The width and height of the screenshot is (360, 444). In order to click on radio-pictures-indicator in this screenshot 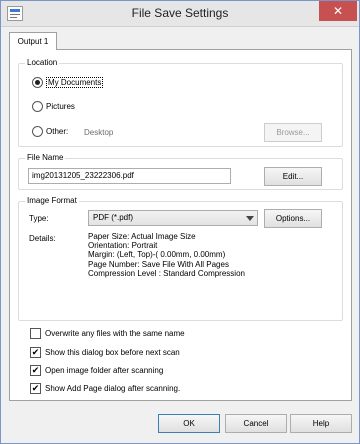, I will do `click(37, 106)`.